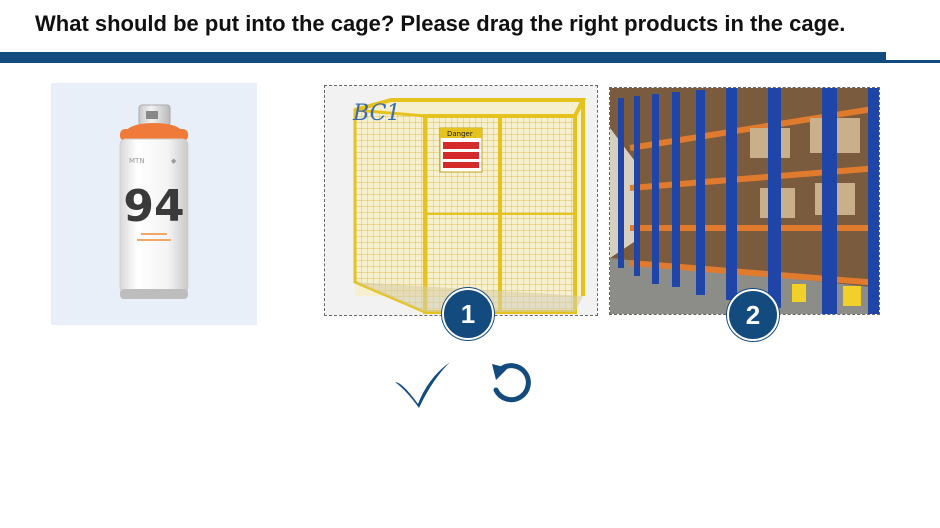 Image resolution: width=940 pixels, height=528 pixels. I want to click on can-label-number: 94, so click(153, 206).